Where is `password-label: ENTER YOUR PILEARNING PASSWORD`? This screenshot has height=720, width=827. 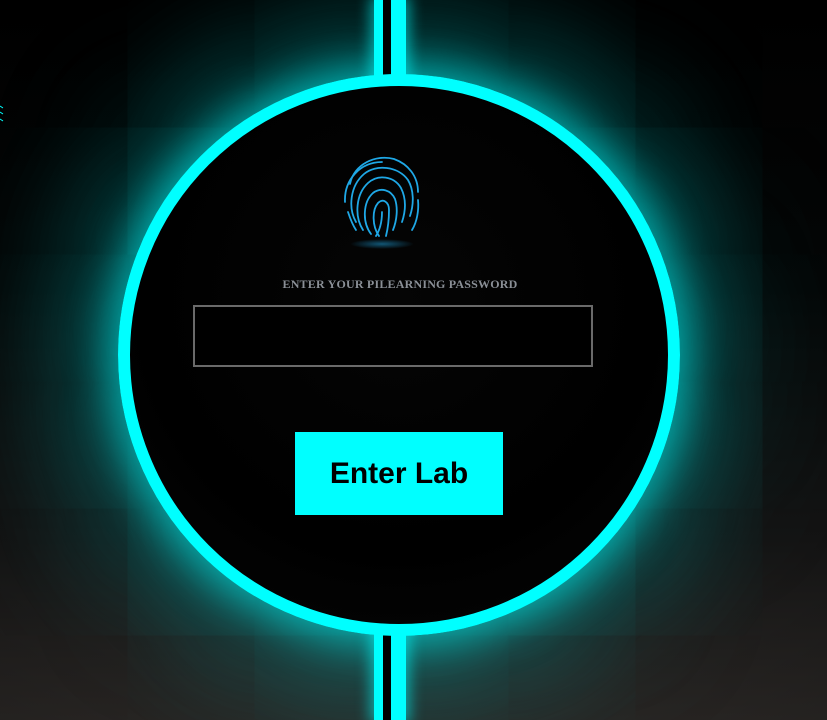
password-label: ENTER YOUR PILEARNING PASSWORD is located at coordinates (400, 284).